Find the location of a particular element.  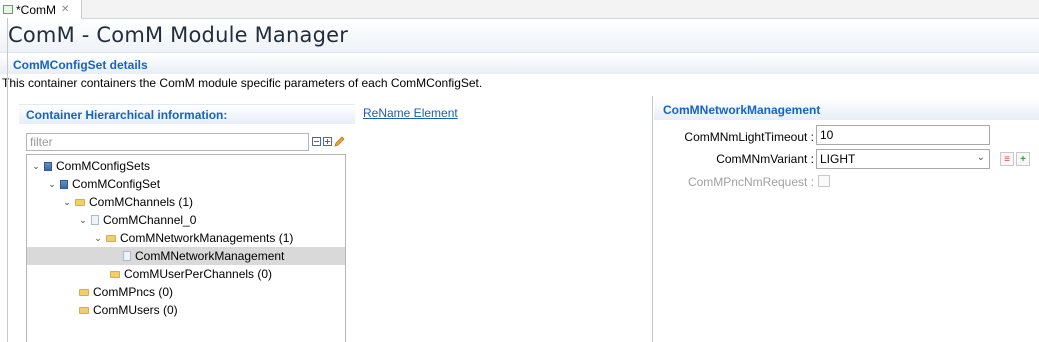

tree-item-comm-channels: ⌄ ComMChannels (1) is located at coordinates (127, 202).